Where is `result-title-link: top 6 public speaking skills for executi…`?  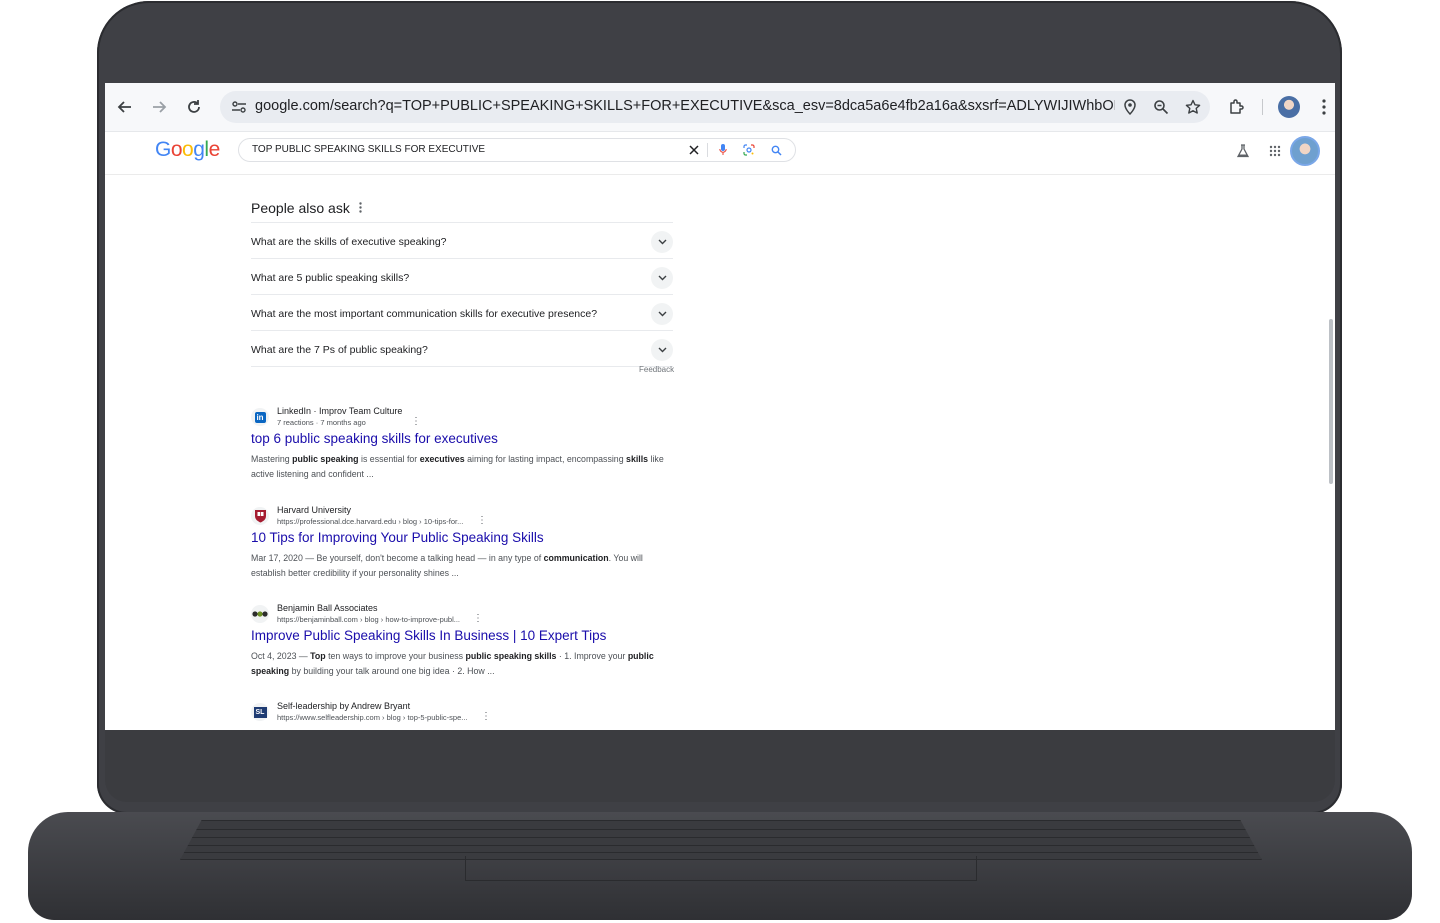
result-title-link: top 6 public speaking skills for executi… is located at coordinates (374, 438).